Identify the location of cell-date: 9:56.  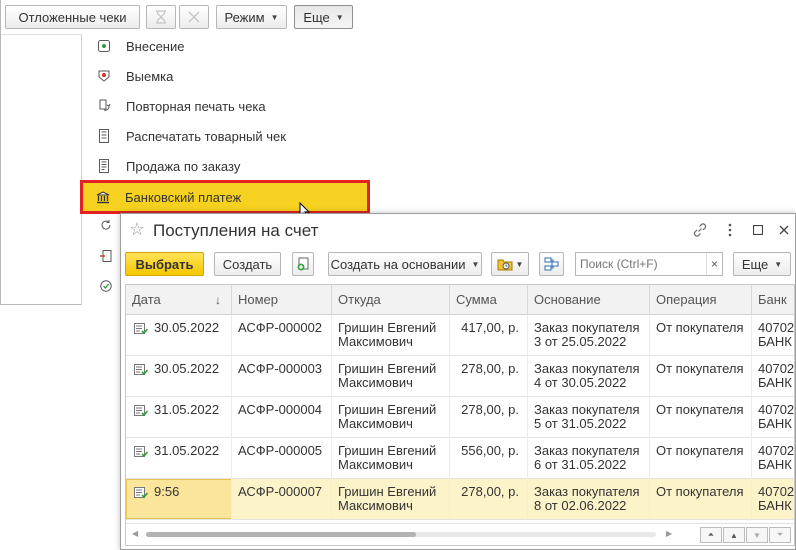
(179, 499).